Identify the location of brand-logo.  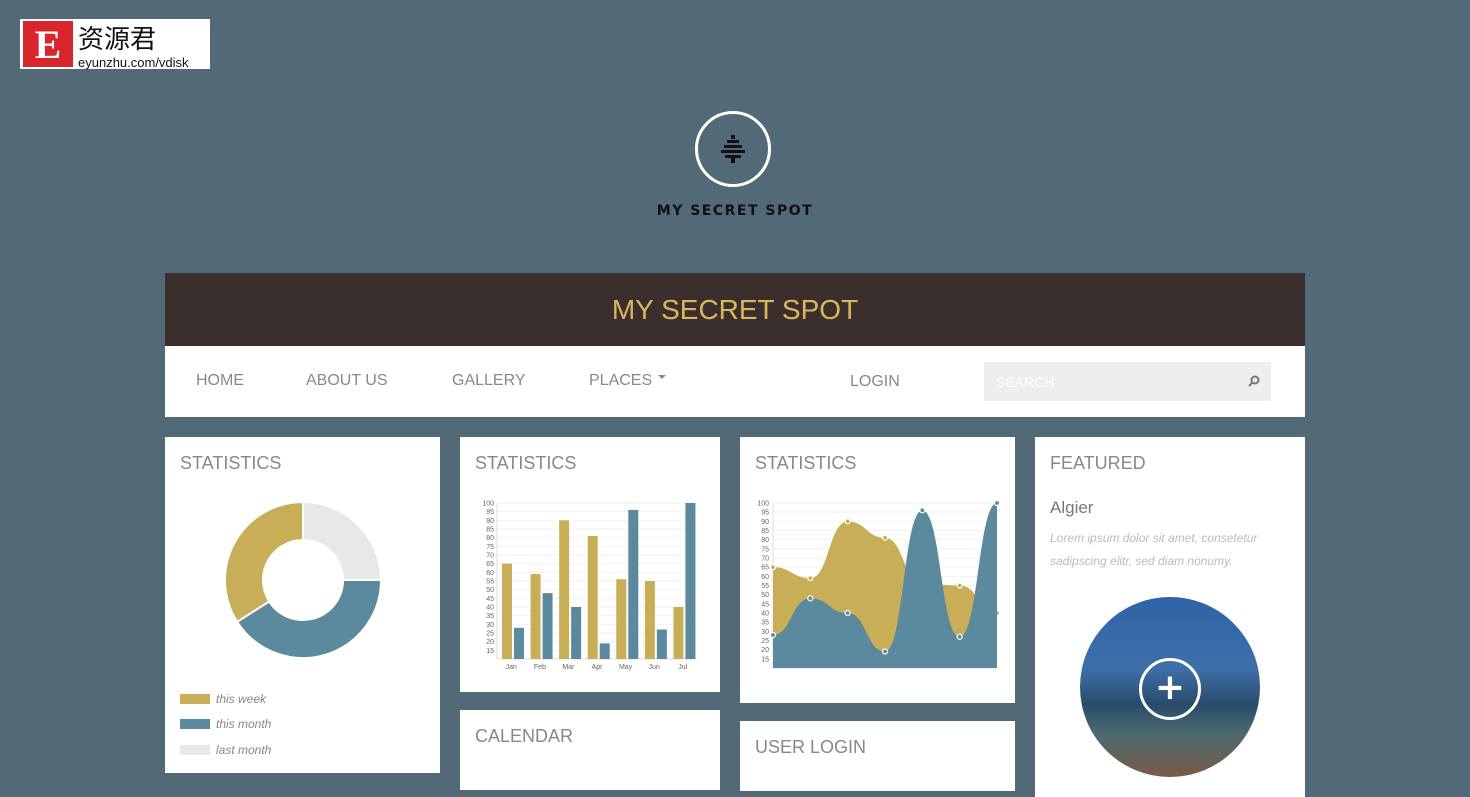
(733, 149).